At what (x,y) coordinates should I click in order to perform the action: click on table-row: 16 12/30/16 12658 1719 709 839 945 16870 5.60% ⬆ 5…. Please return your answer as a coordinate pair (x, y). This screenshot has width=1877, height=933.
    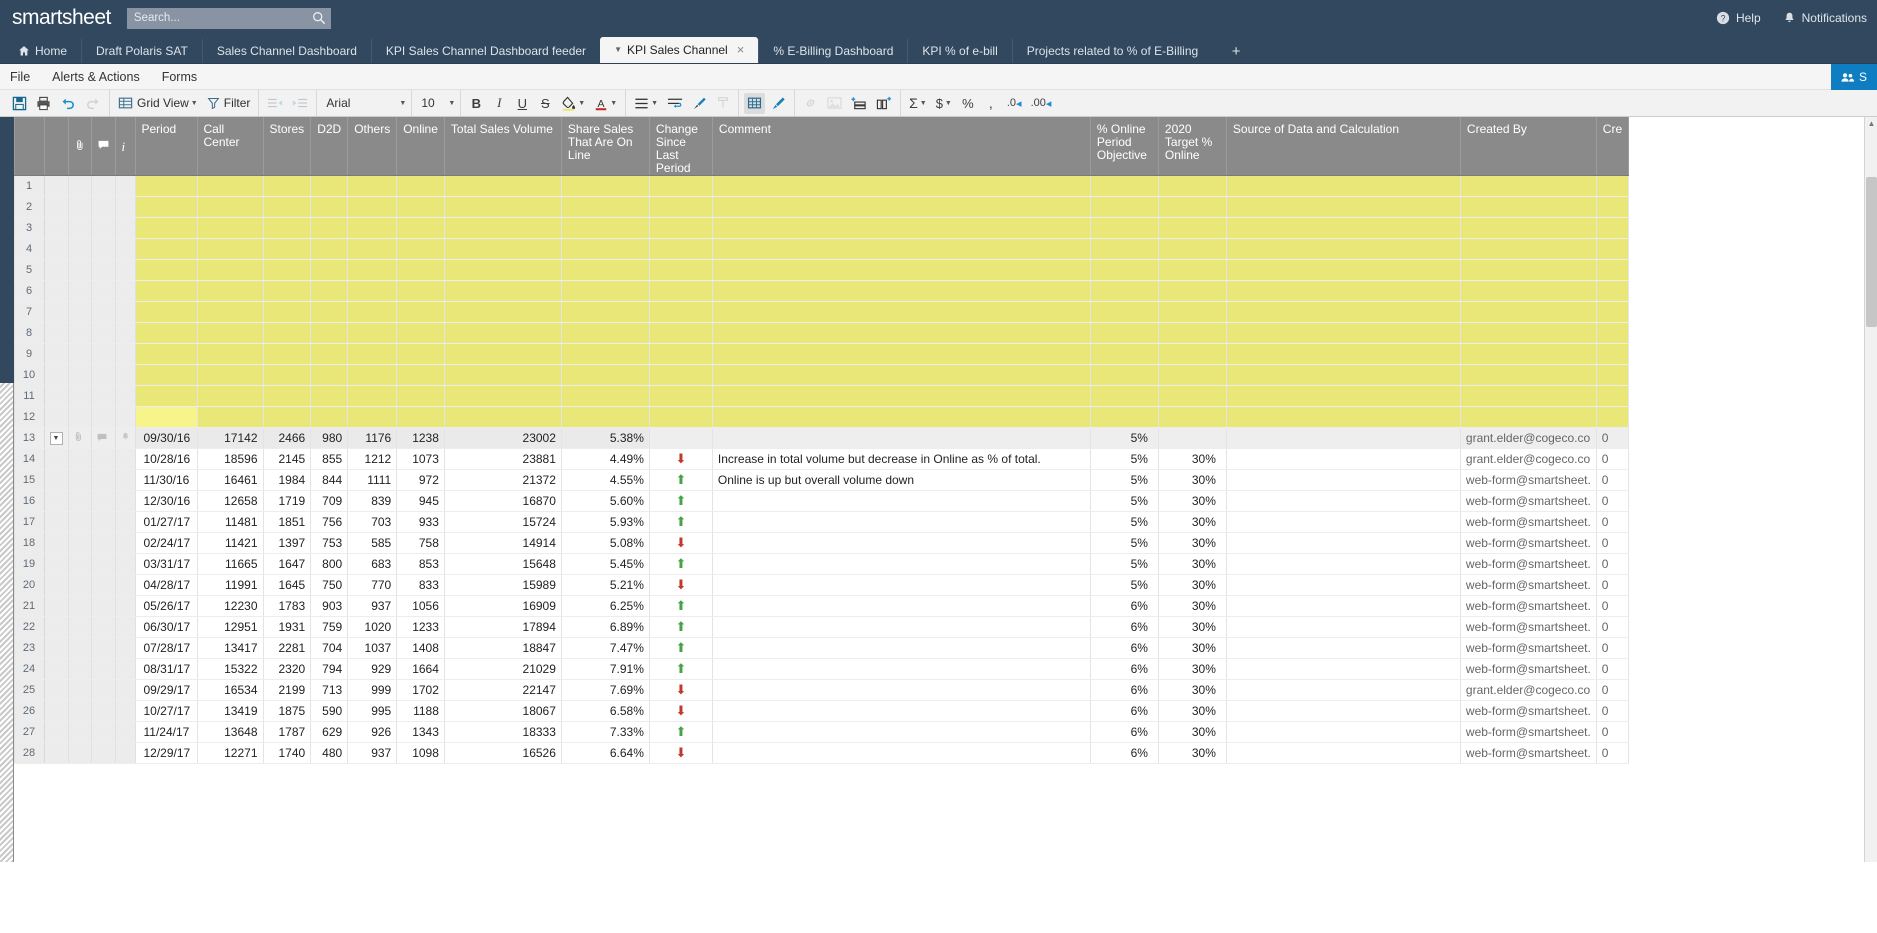
    Looking at the image, I should click on (815, 501).